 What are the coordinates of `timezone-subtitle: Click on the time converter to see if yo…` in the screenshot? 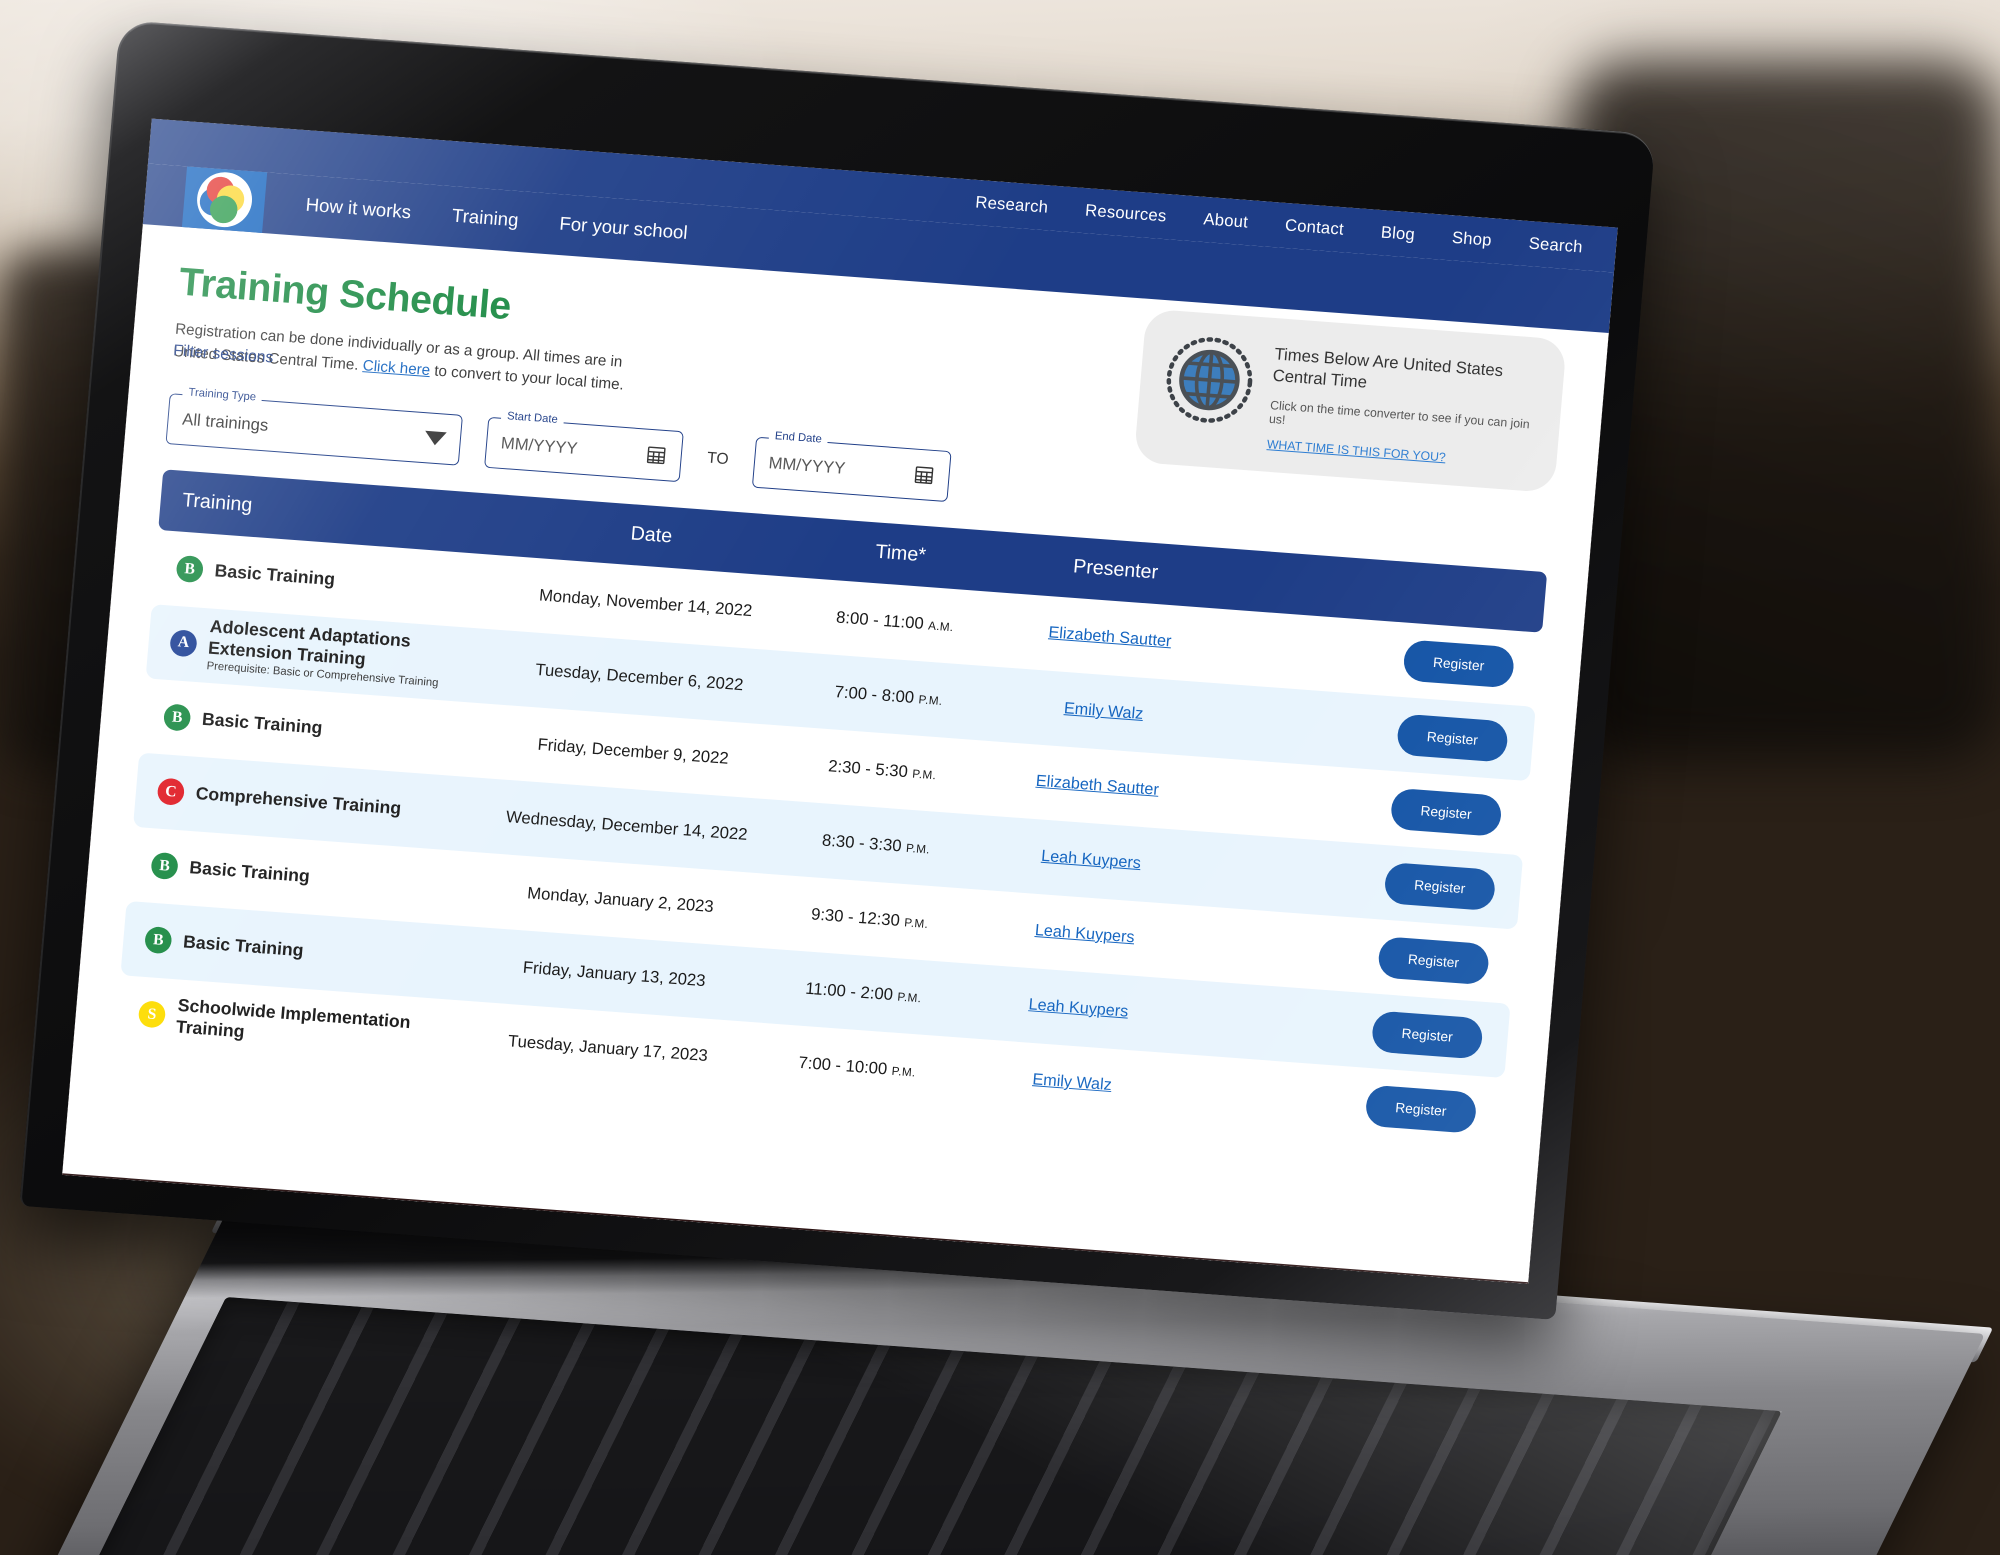 It's located at (1399, 415).